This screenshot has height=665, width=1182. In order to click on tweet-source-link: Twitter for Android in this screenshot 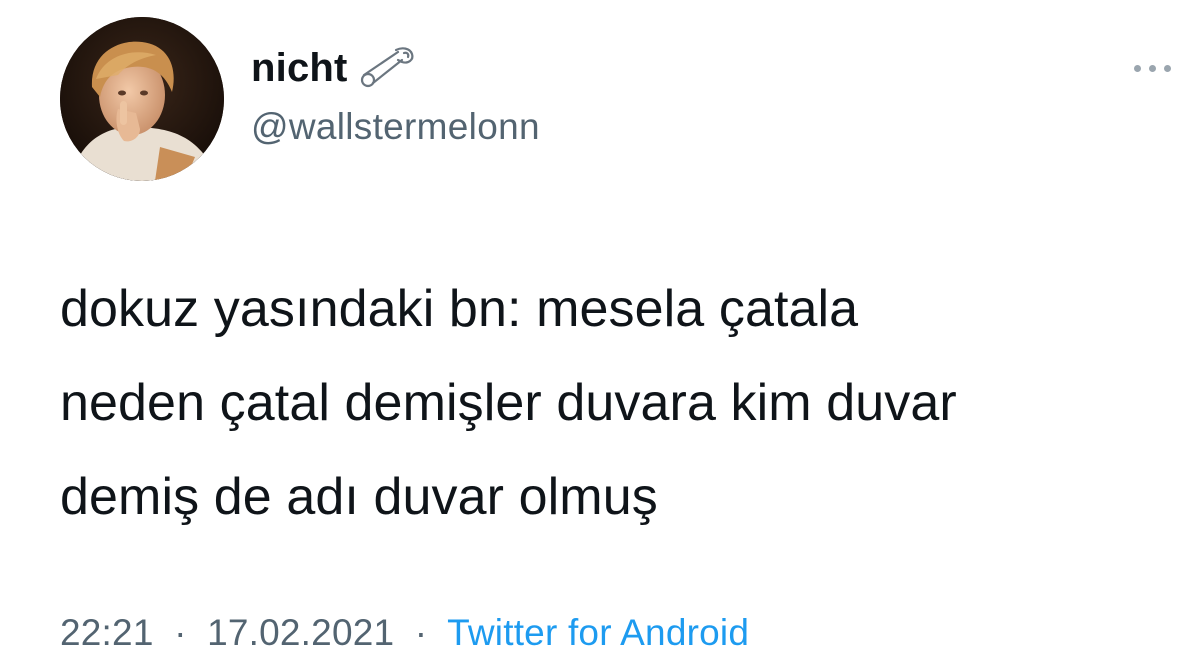, I will do `click(598, 632)`.